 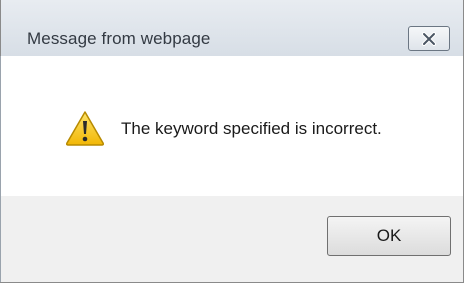 I want to click on warning-icon, so click(x=85, y=130).